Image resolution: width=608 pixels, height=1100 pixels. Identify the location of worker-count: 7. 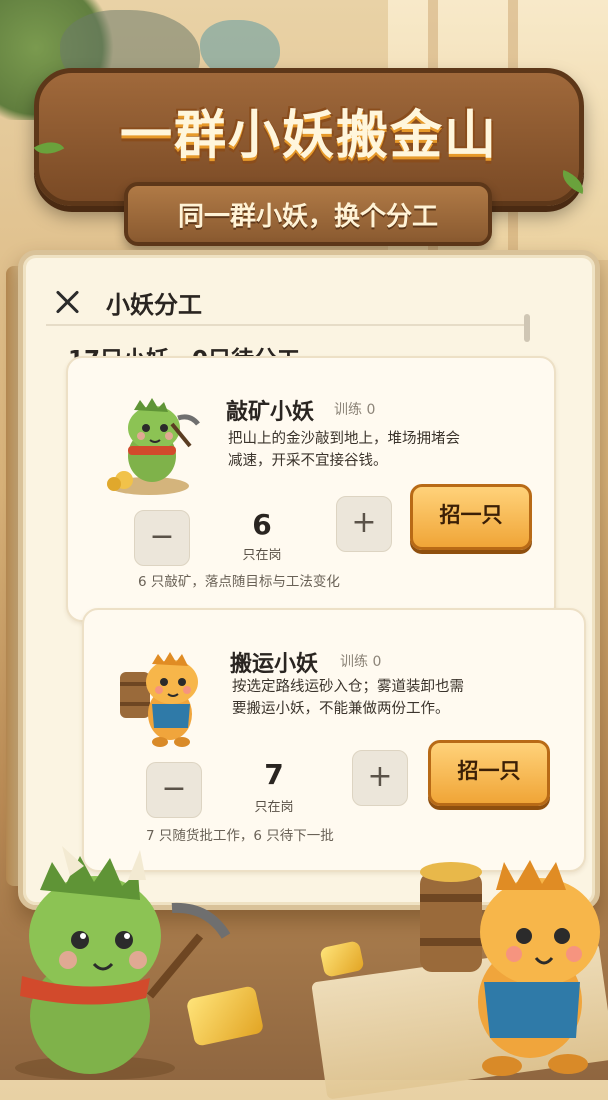
(274, 774).